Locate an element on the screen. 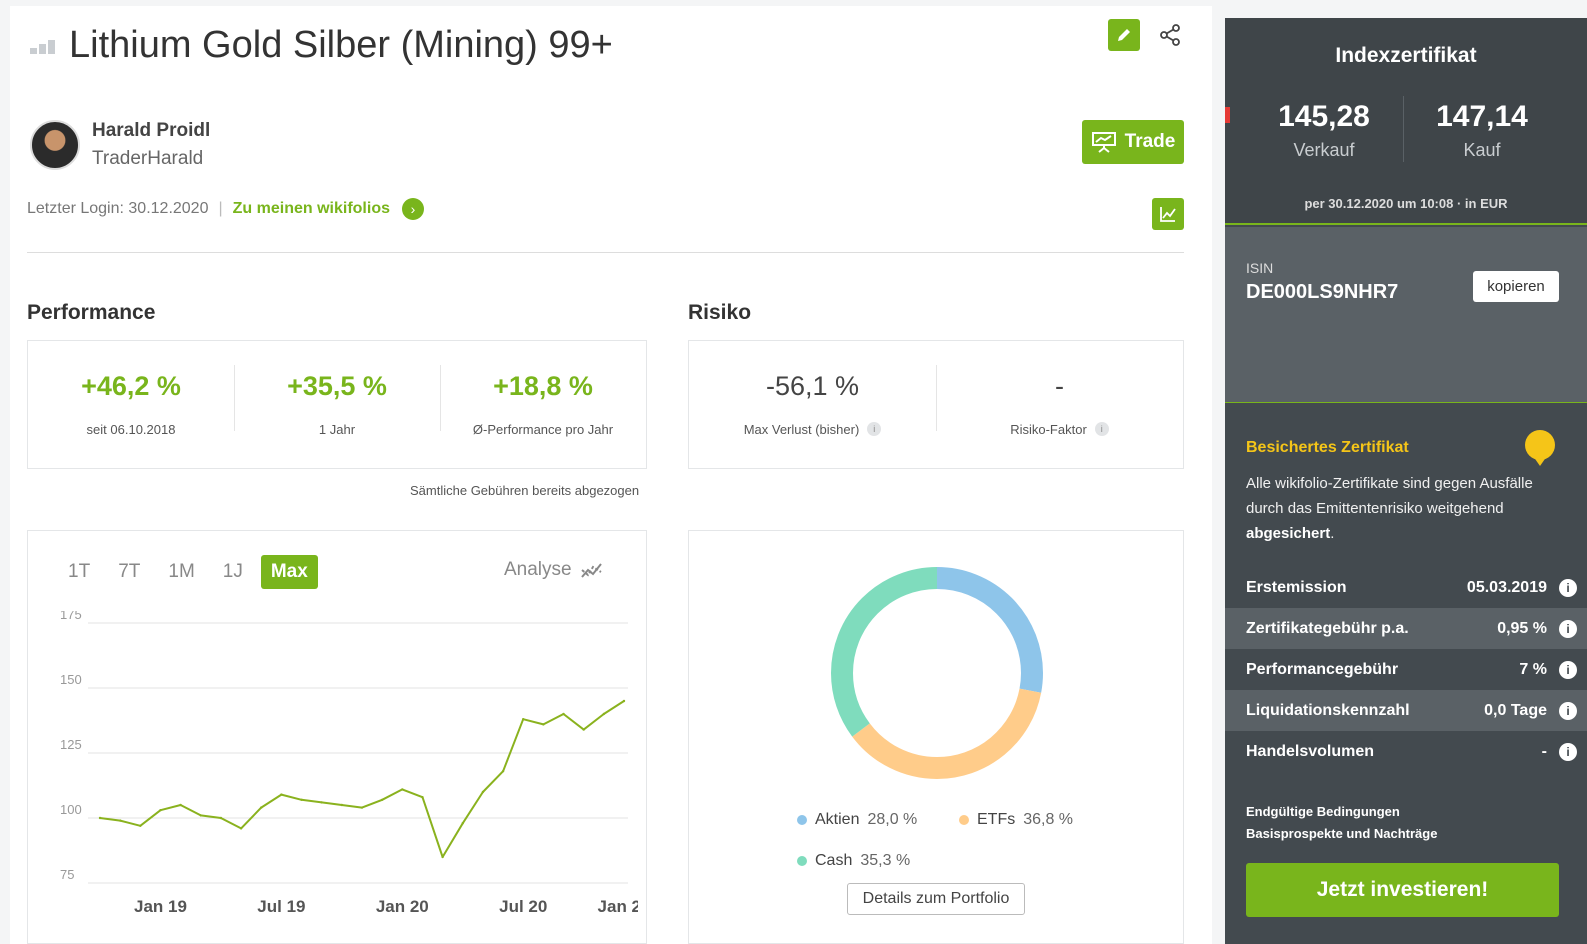 This screenshot has height=944, width=1587. x-tick-label: Jul 19 is located at coordinates (281, 906).